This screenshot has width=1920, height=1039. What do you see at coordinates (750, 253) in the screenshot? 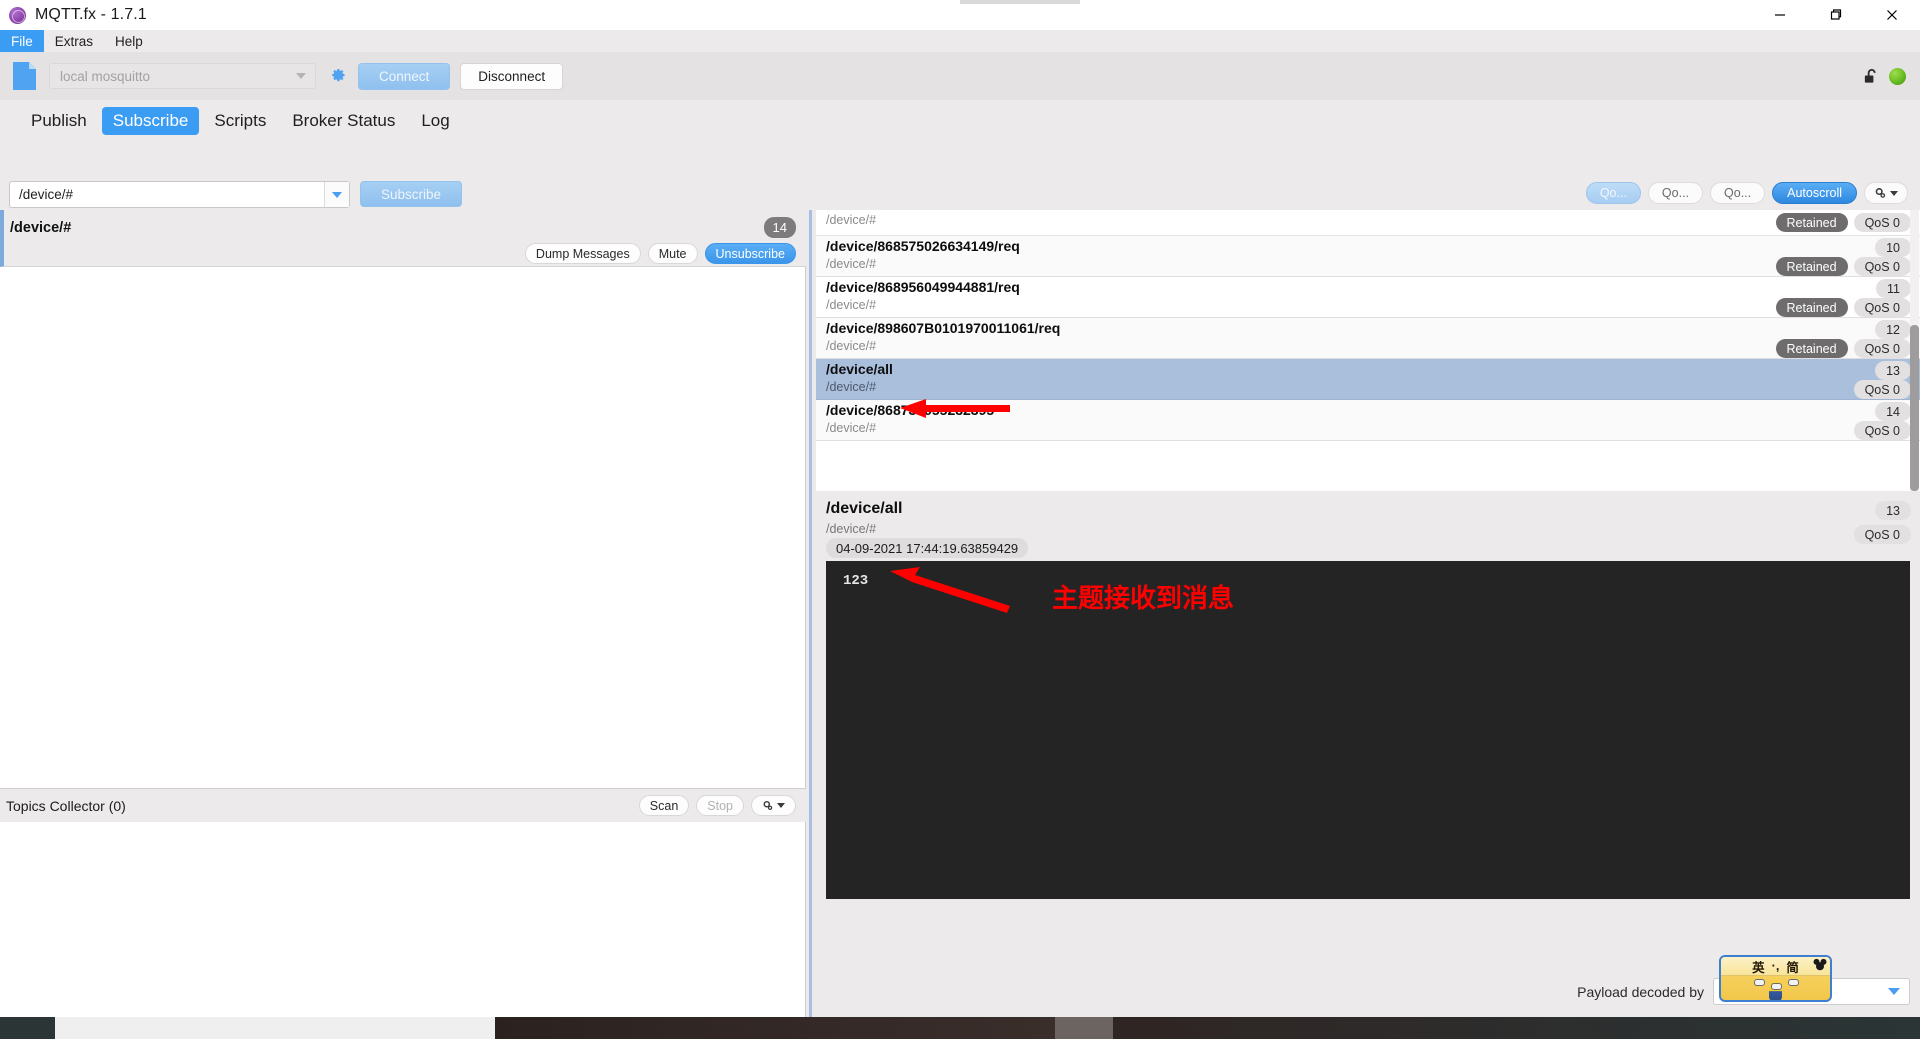
I see `unsubscribe-button: Unsubscribe` at bounding box center [750, 253].